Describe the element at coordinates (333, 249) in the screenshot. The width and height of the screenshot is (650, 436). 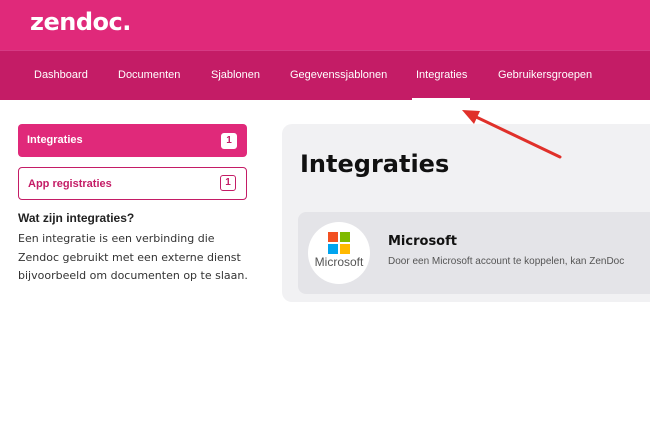
I see `ms-blue-square` at that location.